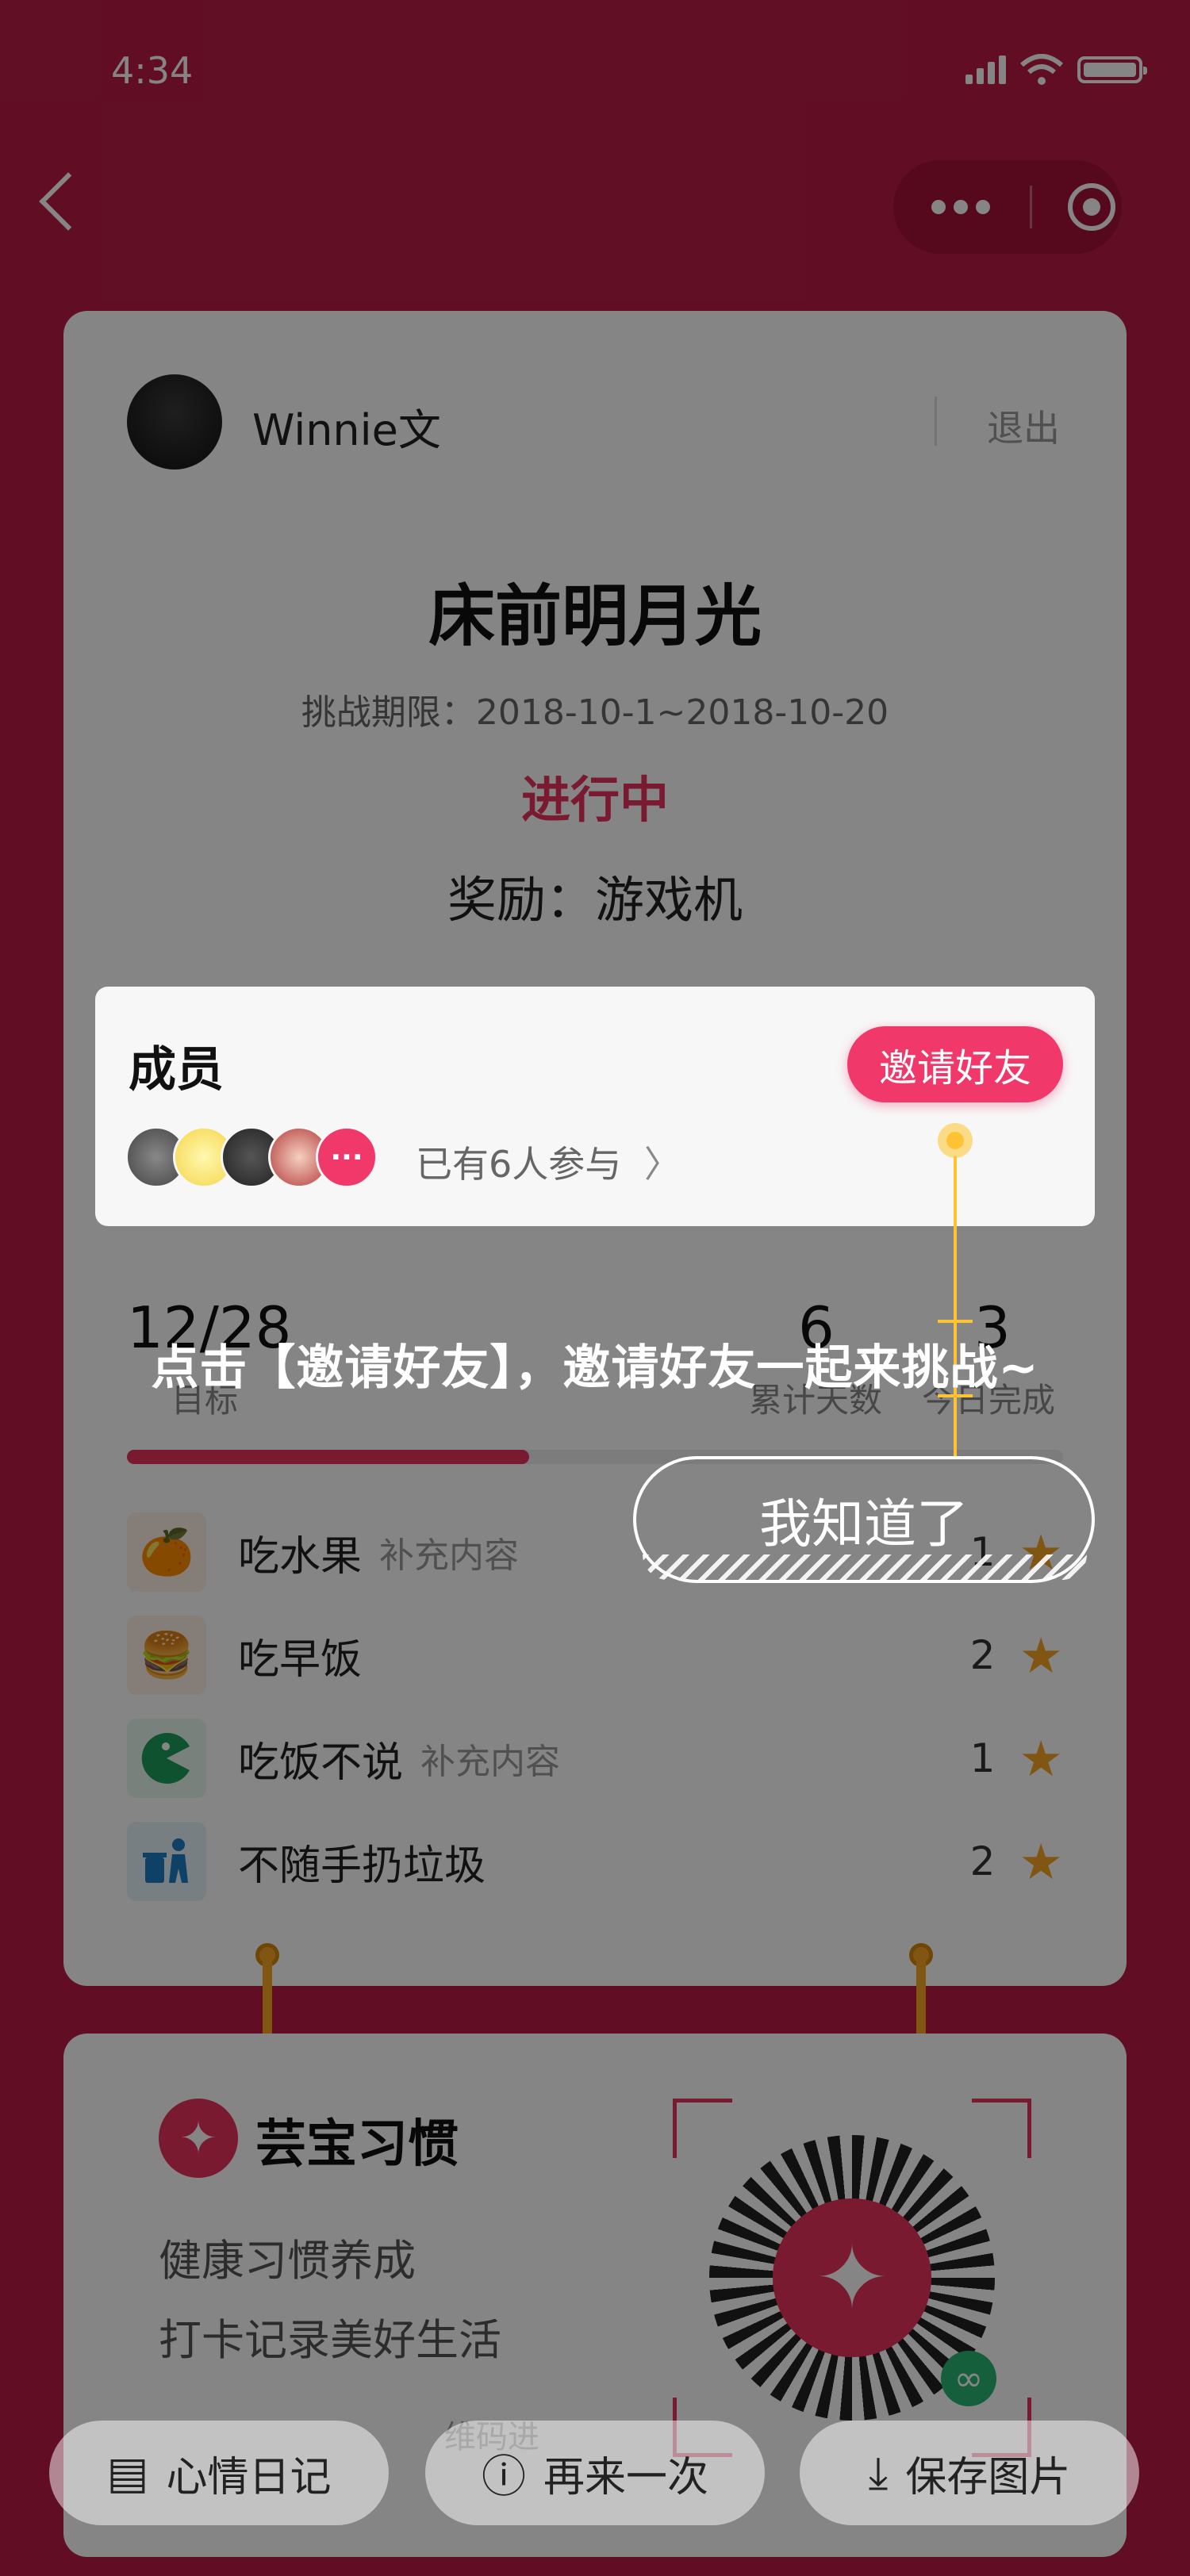 This screenshot has height=2576, width=1190. Describe the element at coordinates (519, 1164) in the screenshot. I see `members-count: 已有6人参与` at that location.